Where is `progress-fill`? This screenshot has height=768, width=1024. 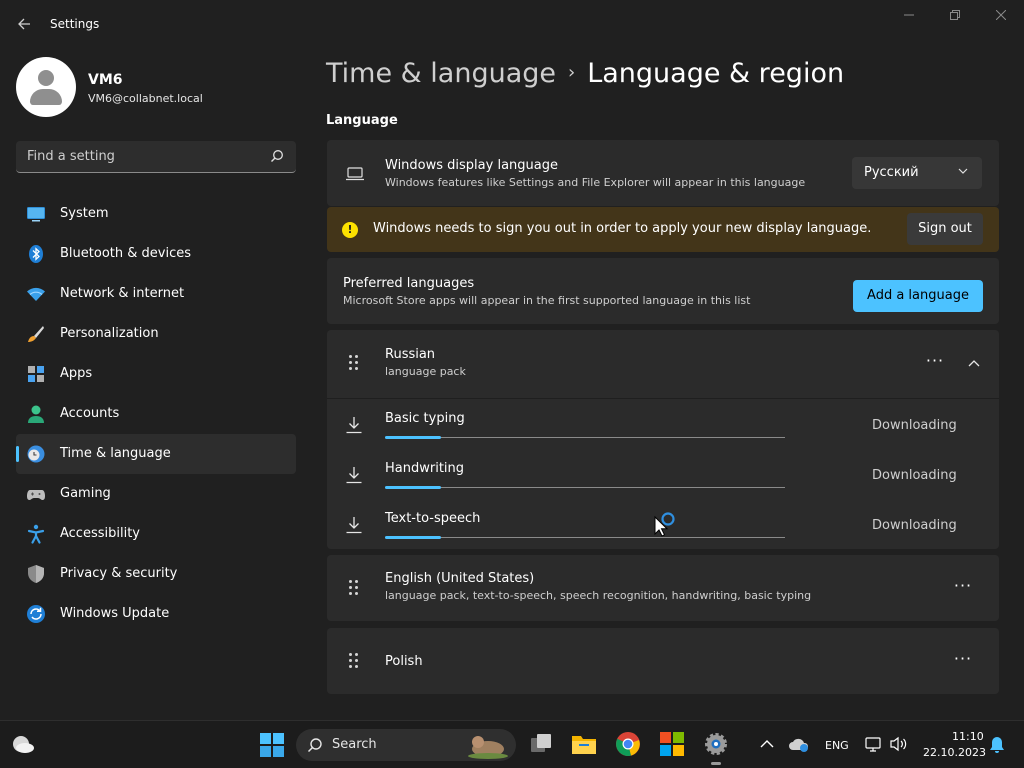
progress-fill is located at coordinates (413, 437).